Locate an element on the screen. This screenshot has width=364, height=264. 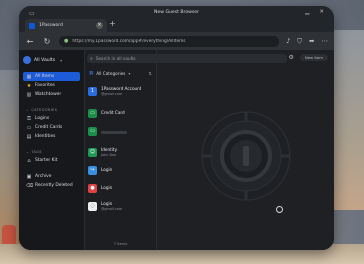
sidebar-item-label: Archive is located at coordinates (43, 176).